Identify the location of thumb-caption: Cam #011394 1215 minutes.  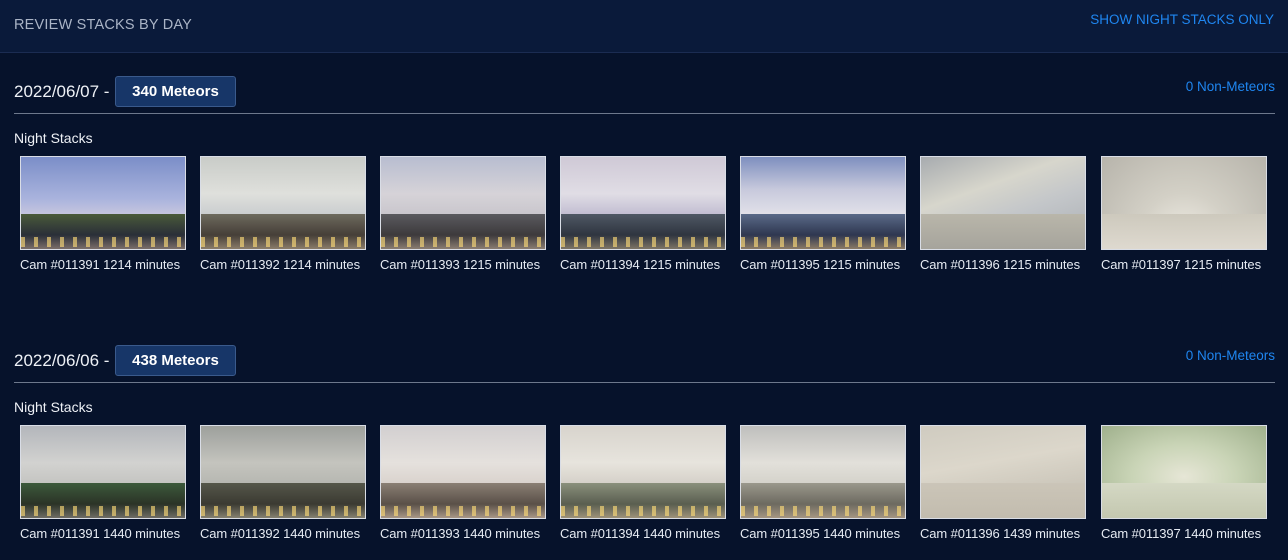
(640, 264).